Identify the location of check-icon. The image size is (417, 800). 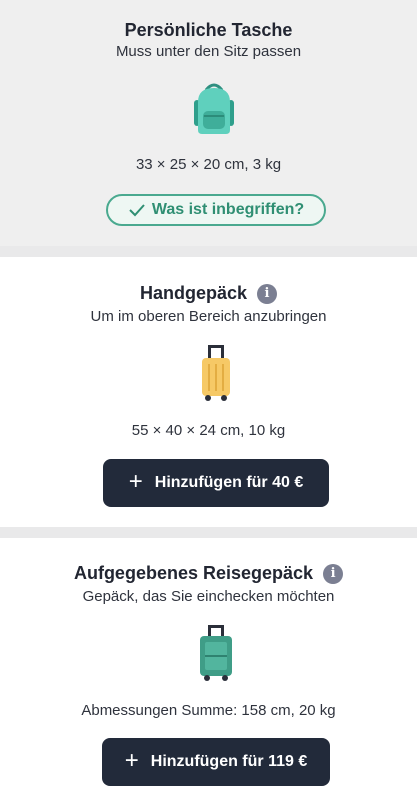
(137, 210).